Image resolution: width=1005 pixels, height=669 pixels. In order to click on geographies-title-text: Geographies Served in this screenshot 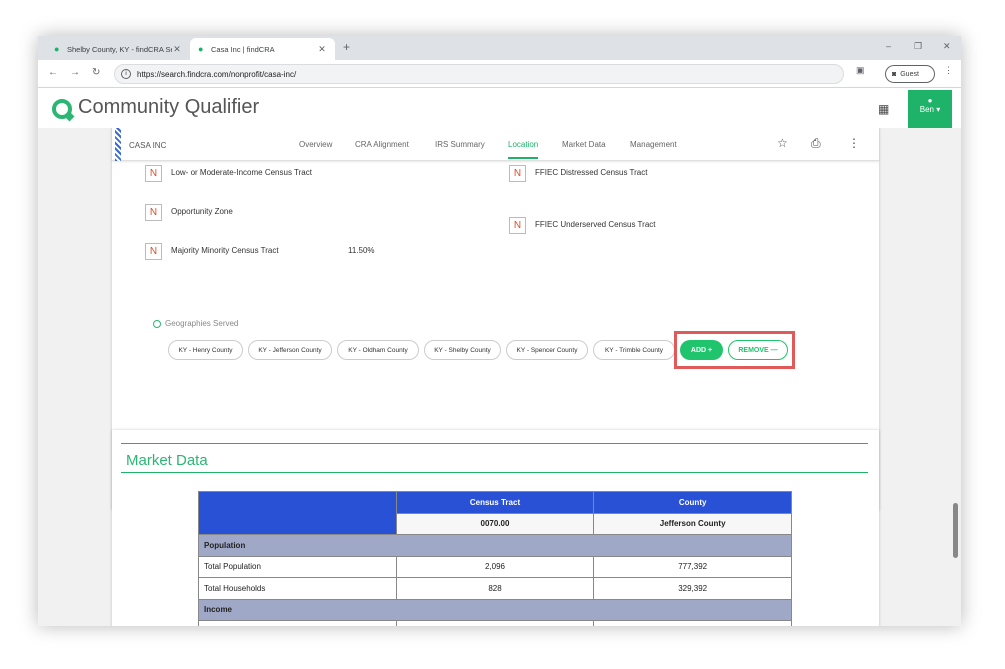, I will do `click(202, 323)`.